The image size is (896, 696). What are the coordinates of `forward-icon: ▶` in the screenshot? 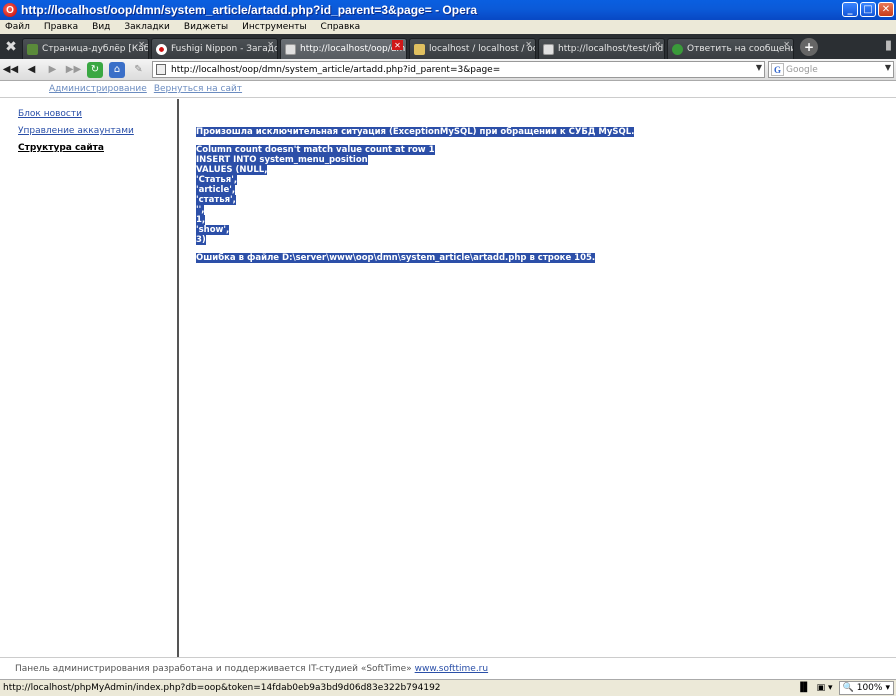 It's located at (52, 70).